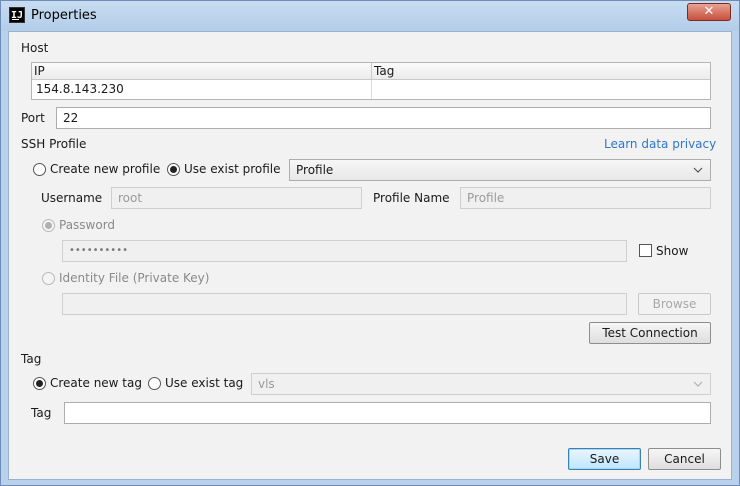  I want to click on learn-data-privacy-link: Learn data privacy, so click(660, 144).